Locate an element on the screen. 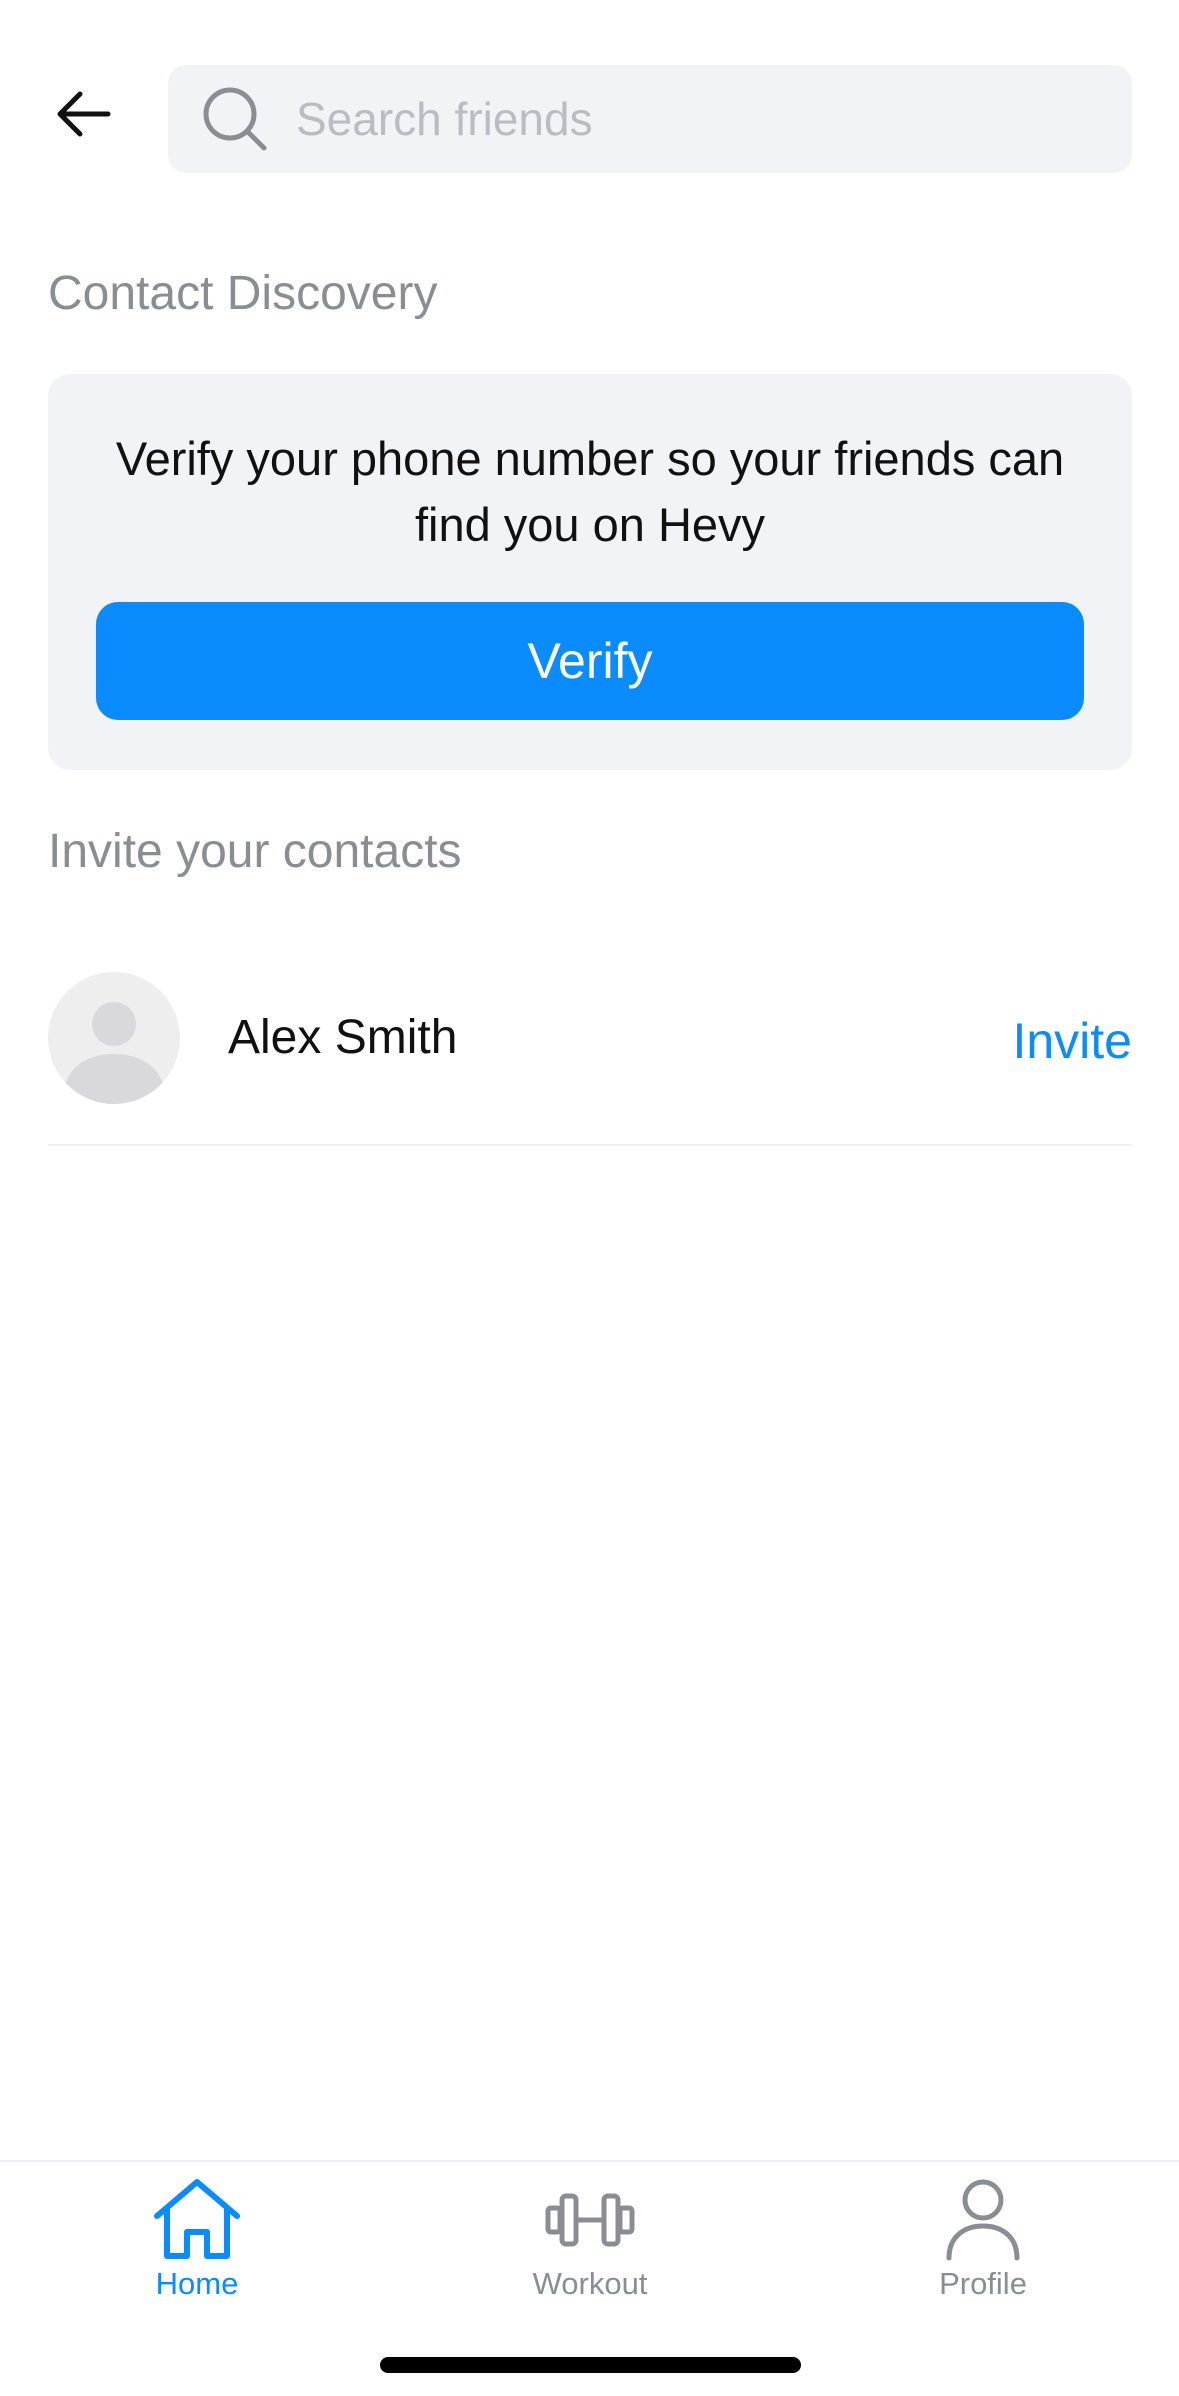 This screenshot has width=1179, height=2396. invite-contacts-title: Invite your contacts is located at coordinates (255, 851).